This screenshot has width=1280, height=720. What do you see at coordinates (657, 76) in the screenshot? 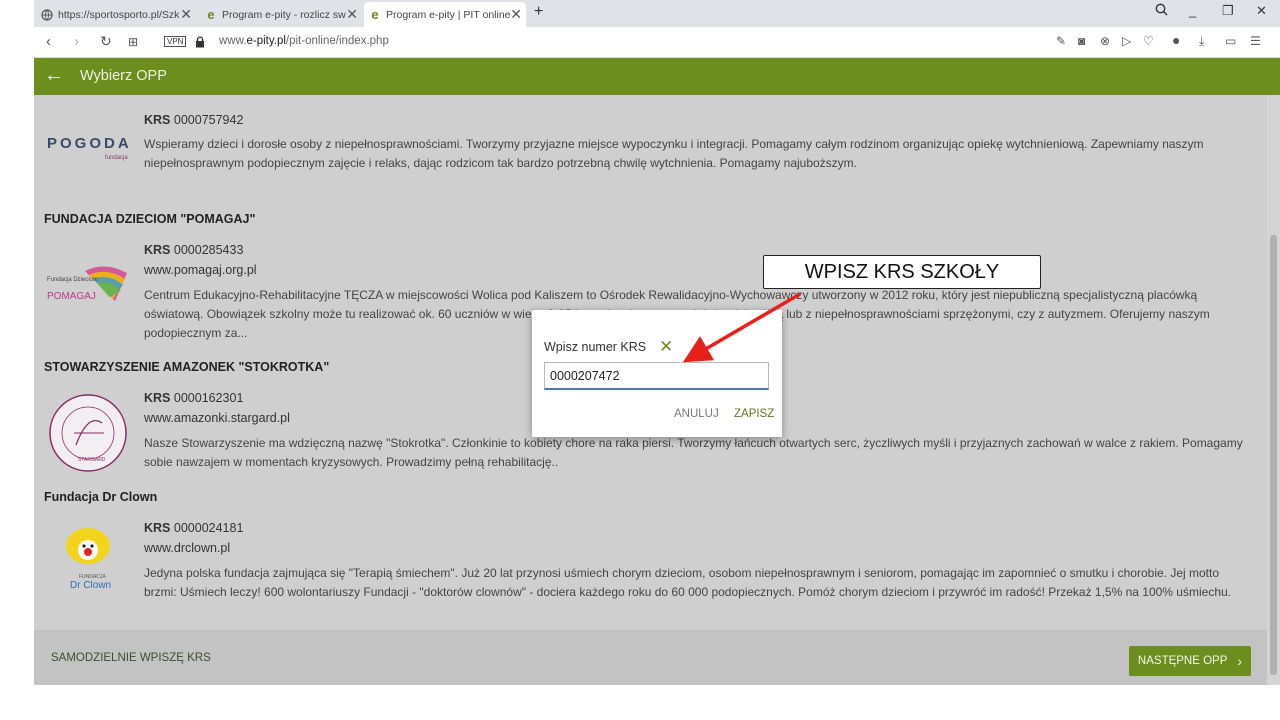
I see `header-bar: ← Wybierz OPP` at bounding box center [657, 76].